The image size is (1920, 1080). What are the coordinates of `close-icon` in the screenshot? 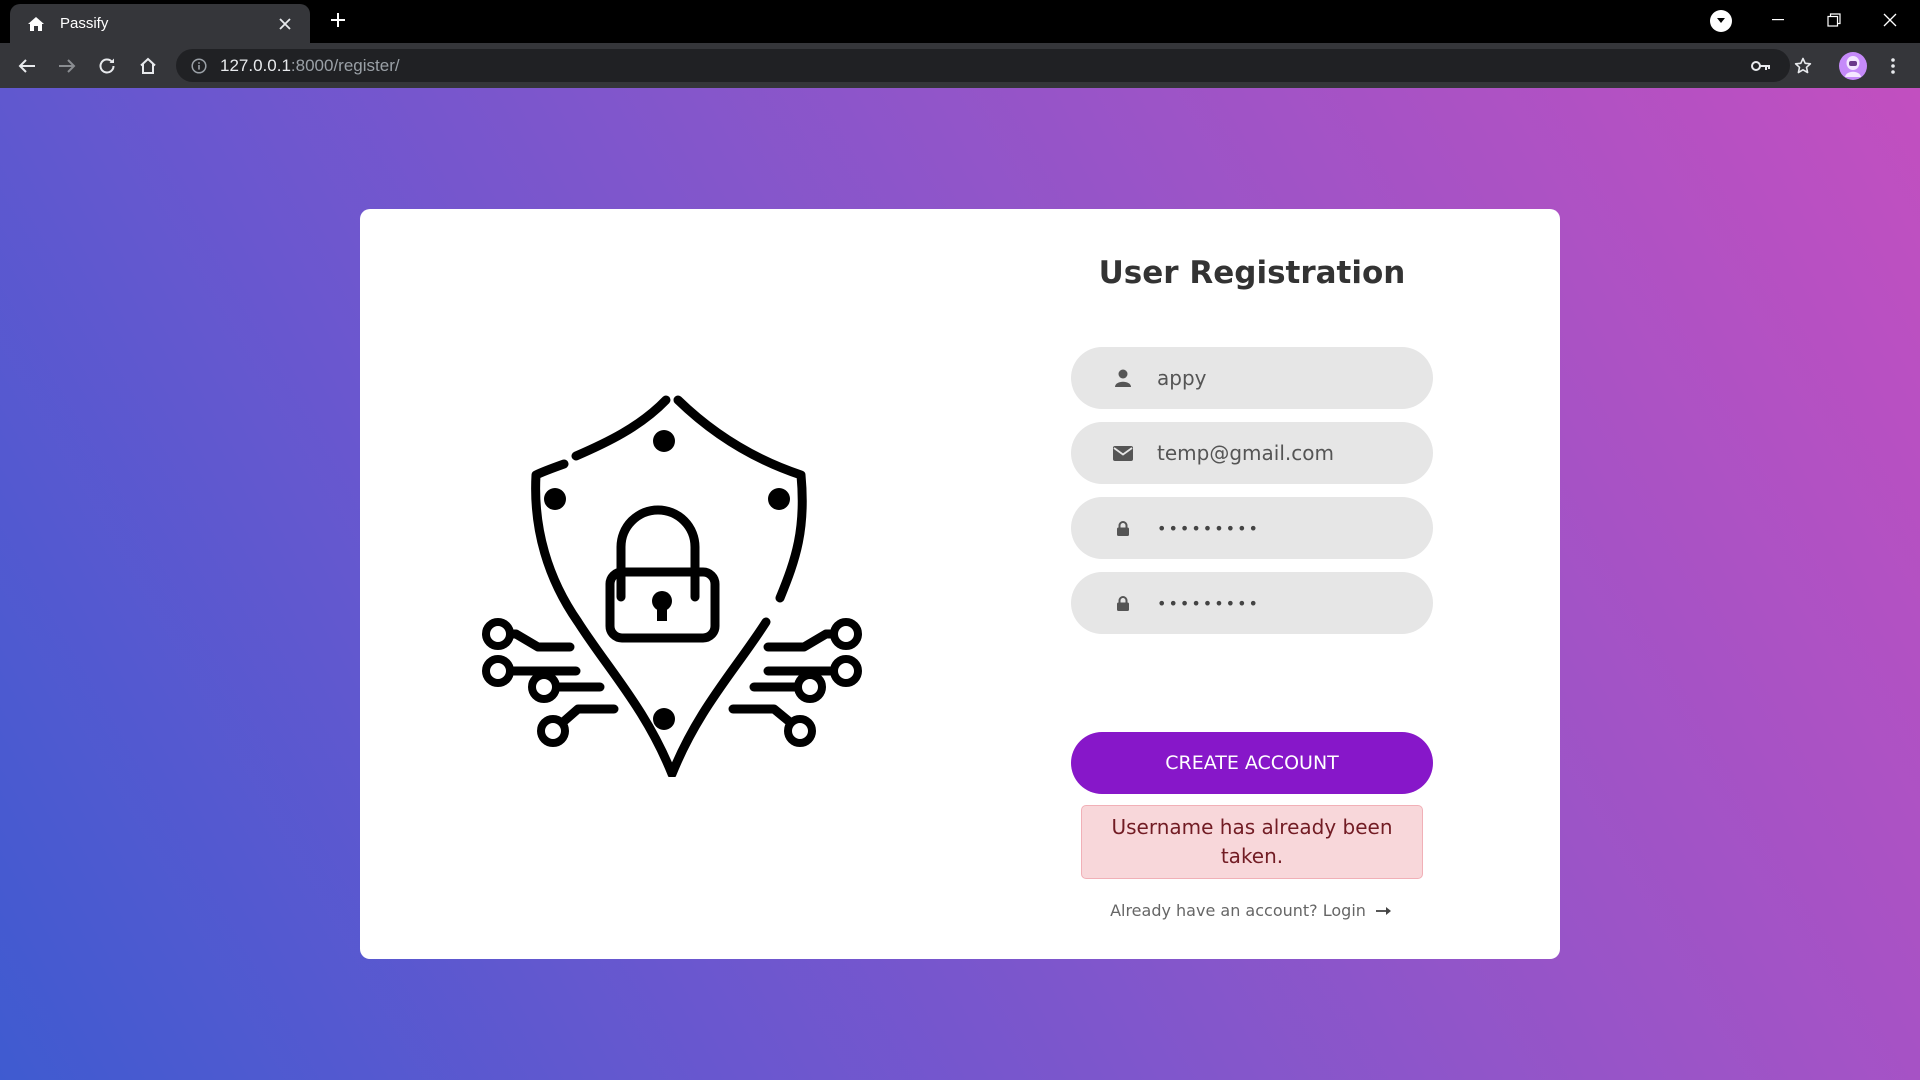 It's located at (285, 24).